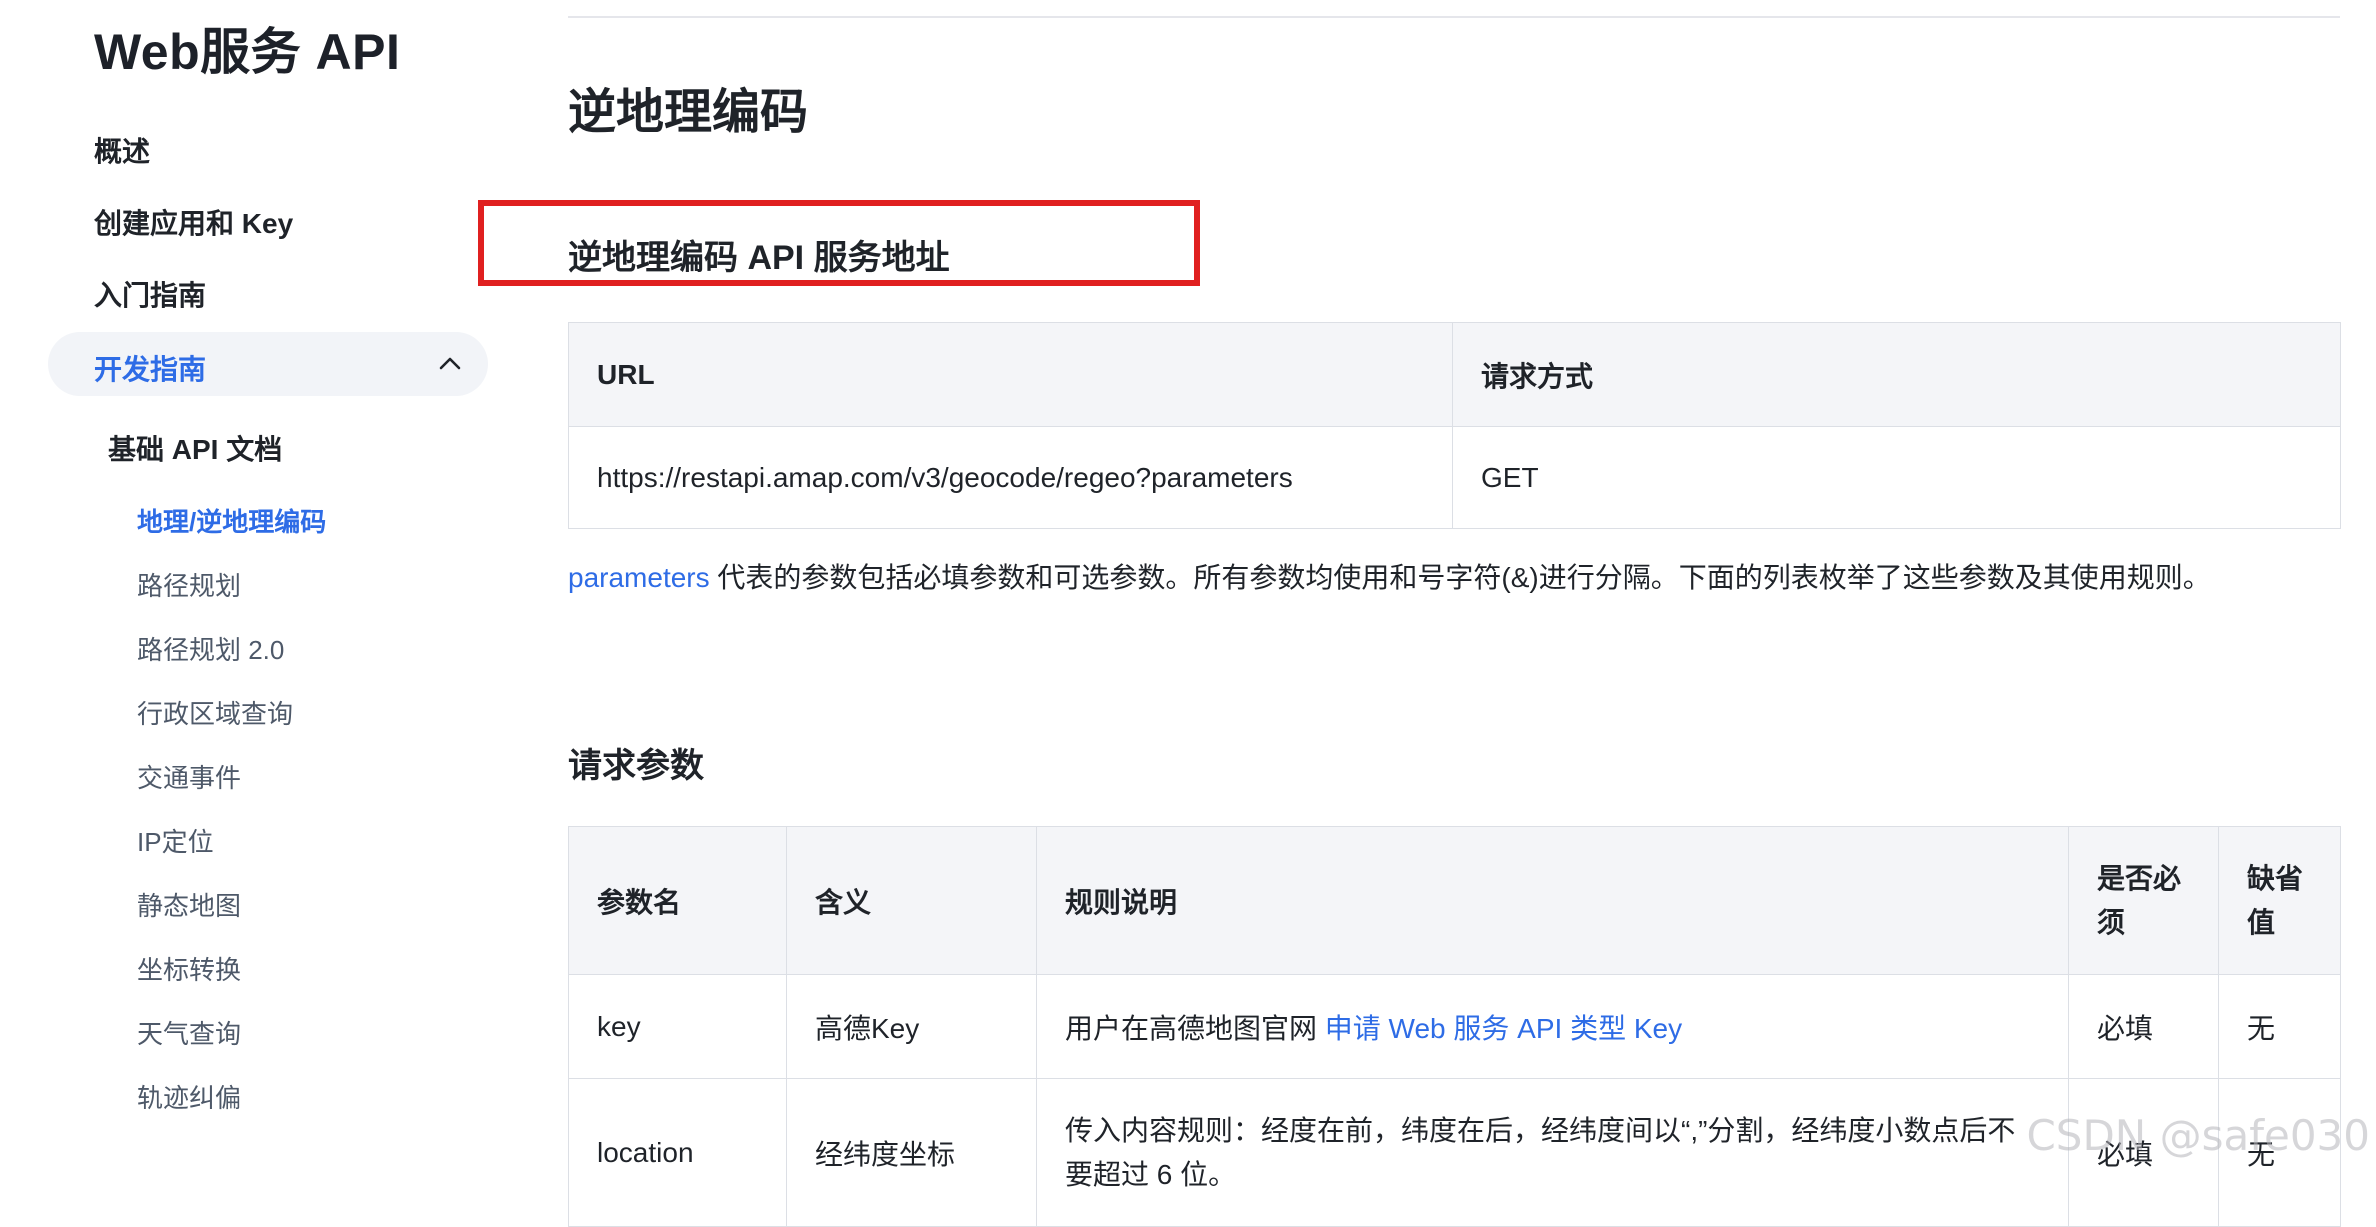 The image size is (2376, 1227). I want to click on chevron-up-icon, so click(450, 364).